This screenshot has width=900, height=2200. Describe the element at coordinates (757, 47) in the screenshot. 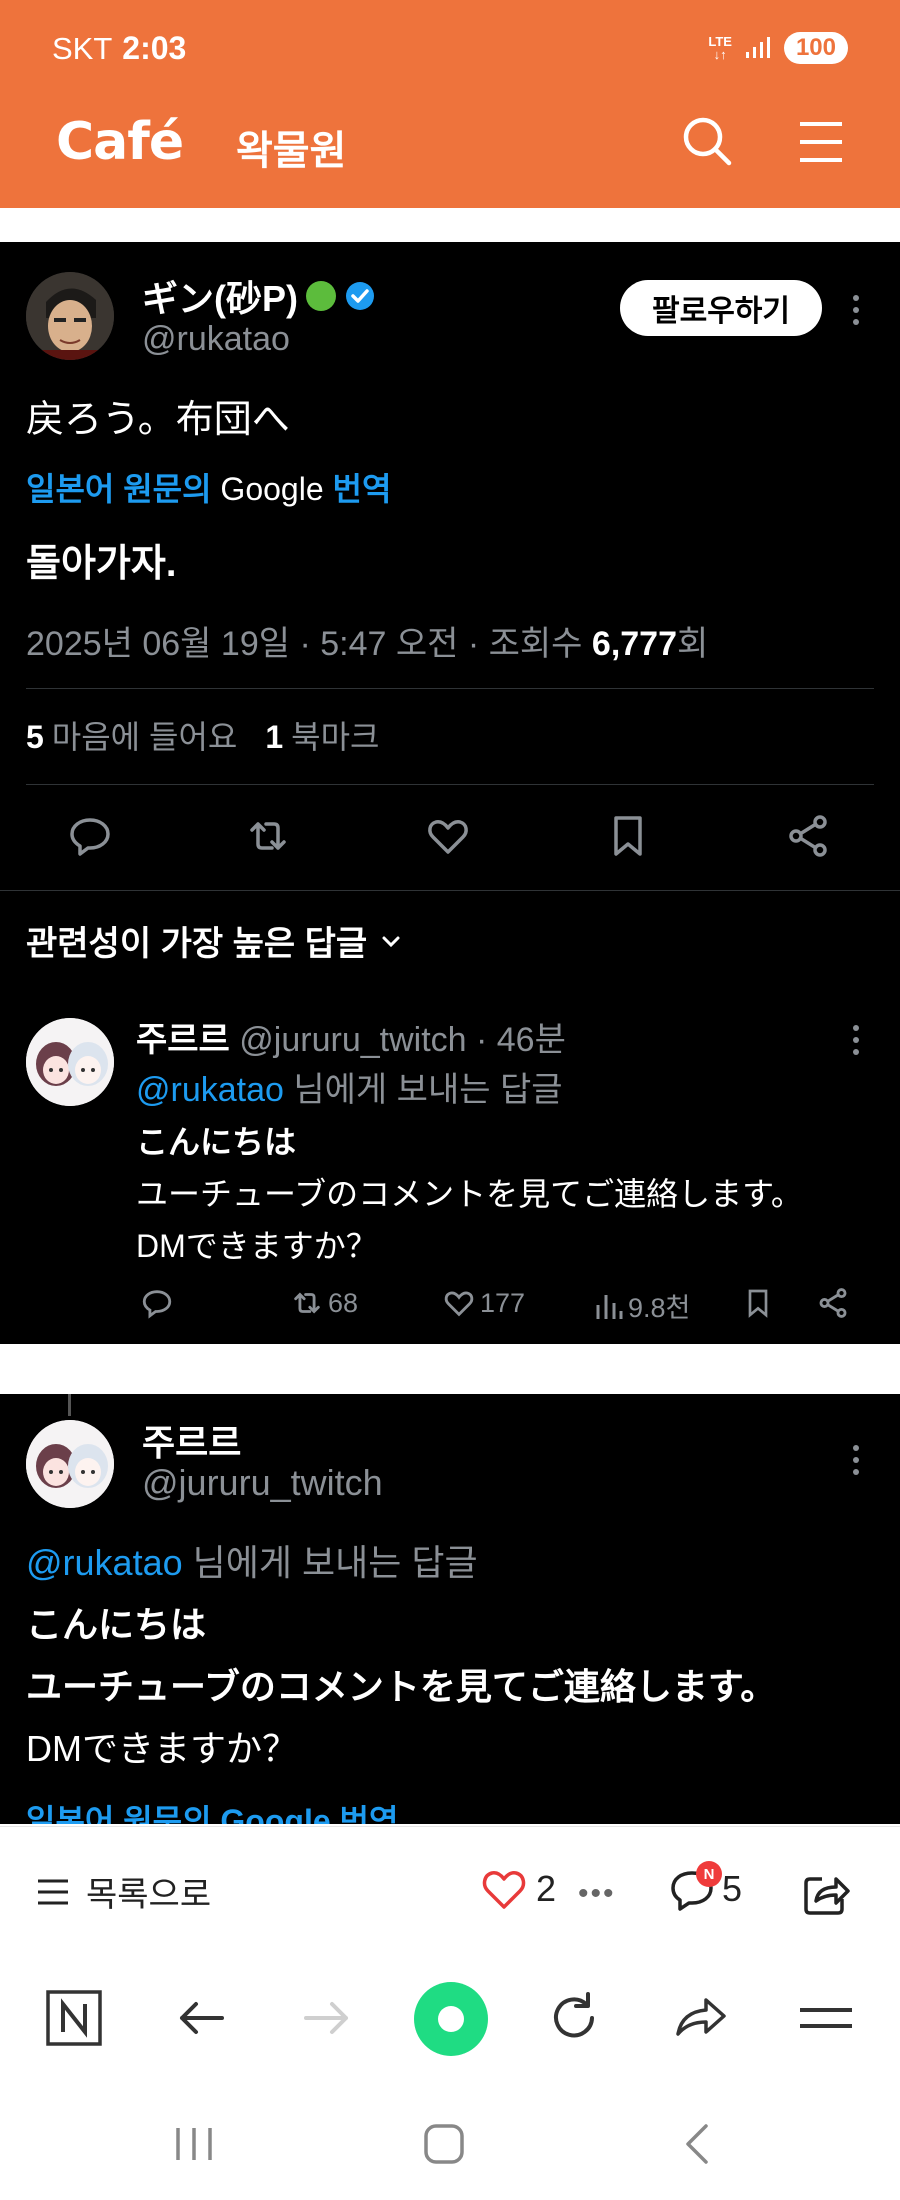

I see `signal-icon` at that location.